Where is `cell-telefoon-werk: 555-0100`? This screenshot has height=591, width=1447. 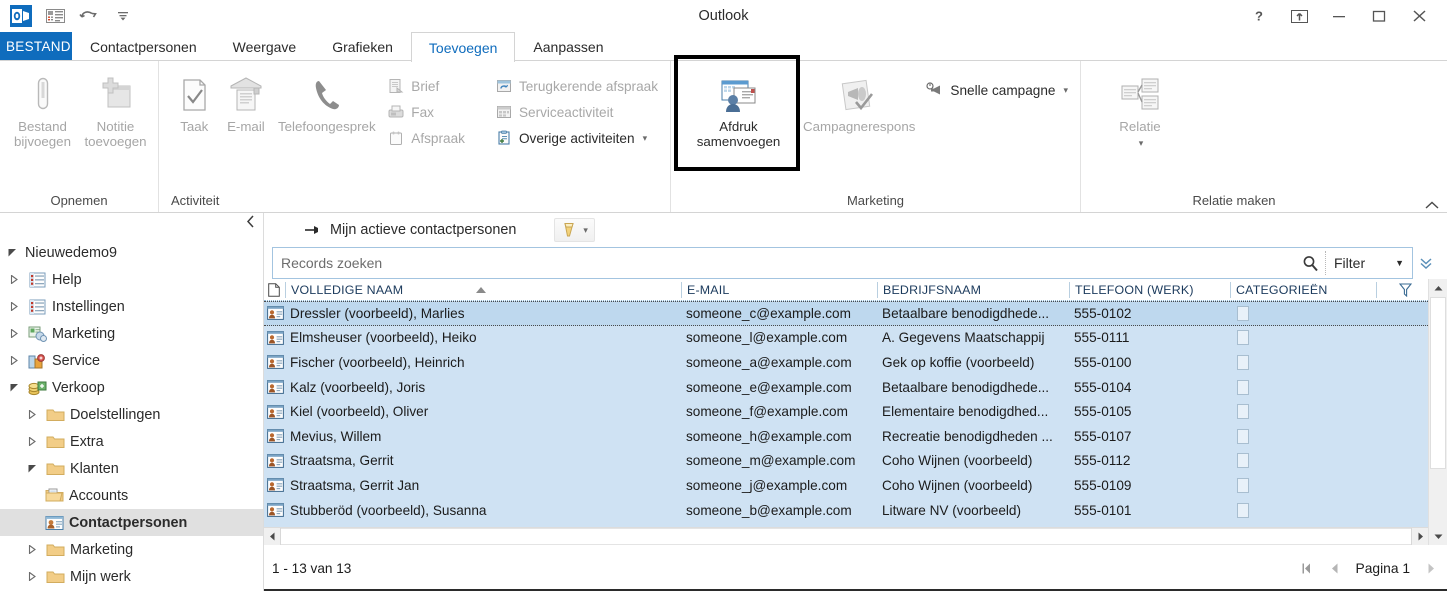 cell-telefoon-werk: 555-0100 is located at coordinates (1149, 362).